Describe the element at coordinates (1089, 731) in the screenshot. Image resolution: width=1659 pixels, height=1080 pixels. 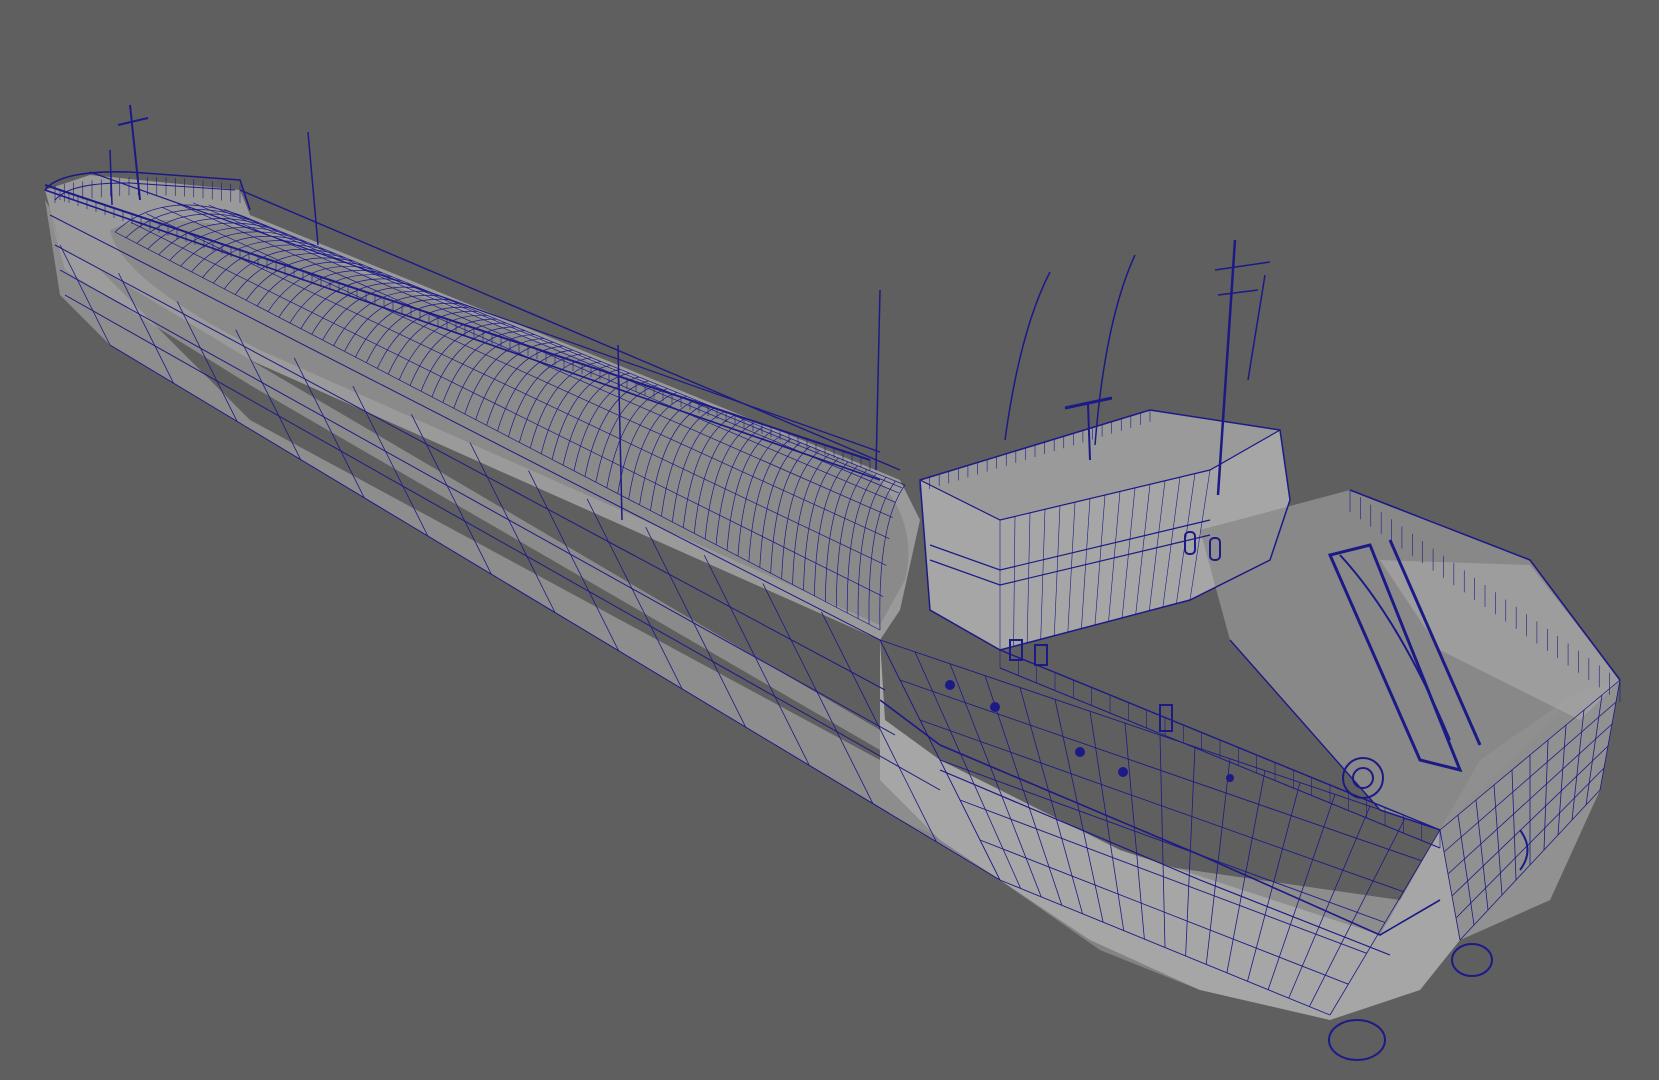
I see `portholes` at that location.